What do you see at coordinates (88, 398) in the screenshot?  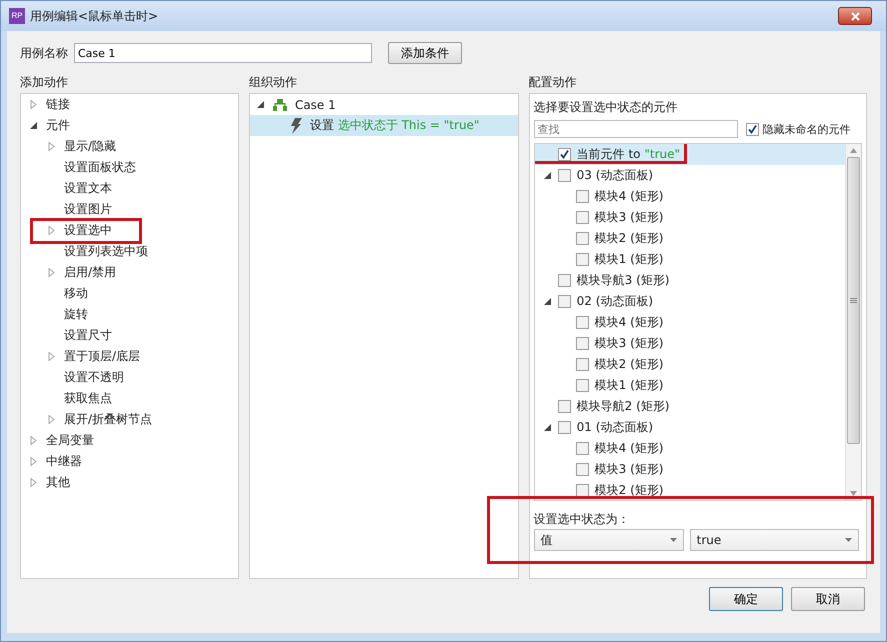 I see `tree-item: 获取焦点` at bounding box center [88, 398].